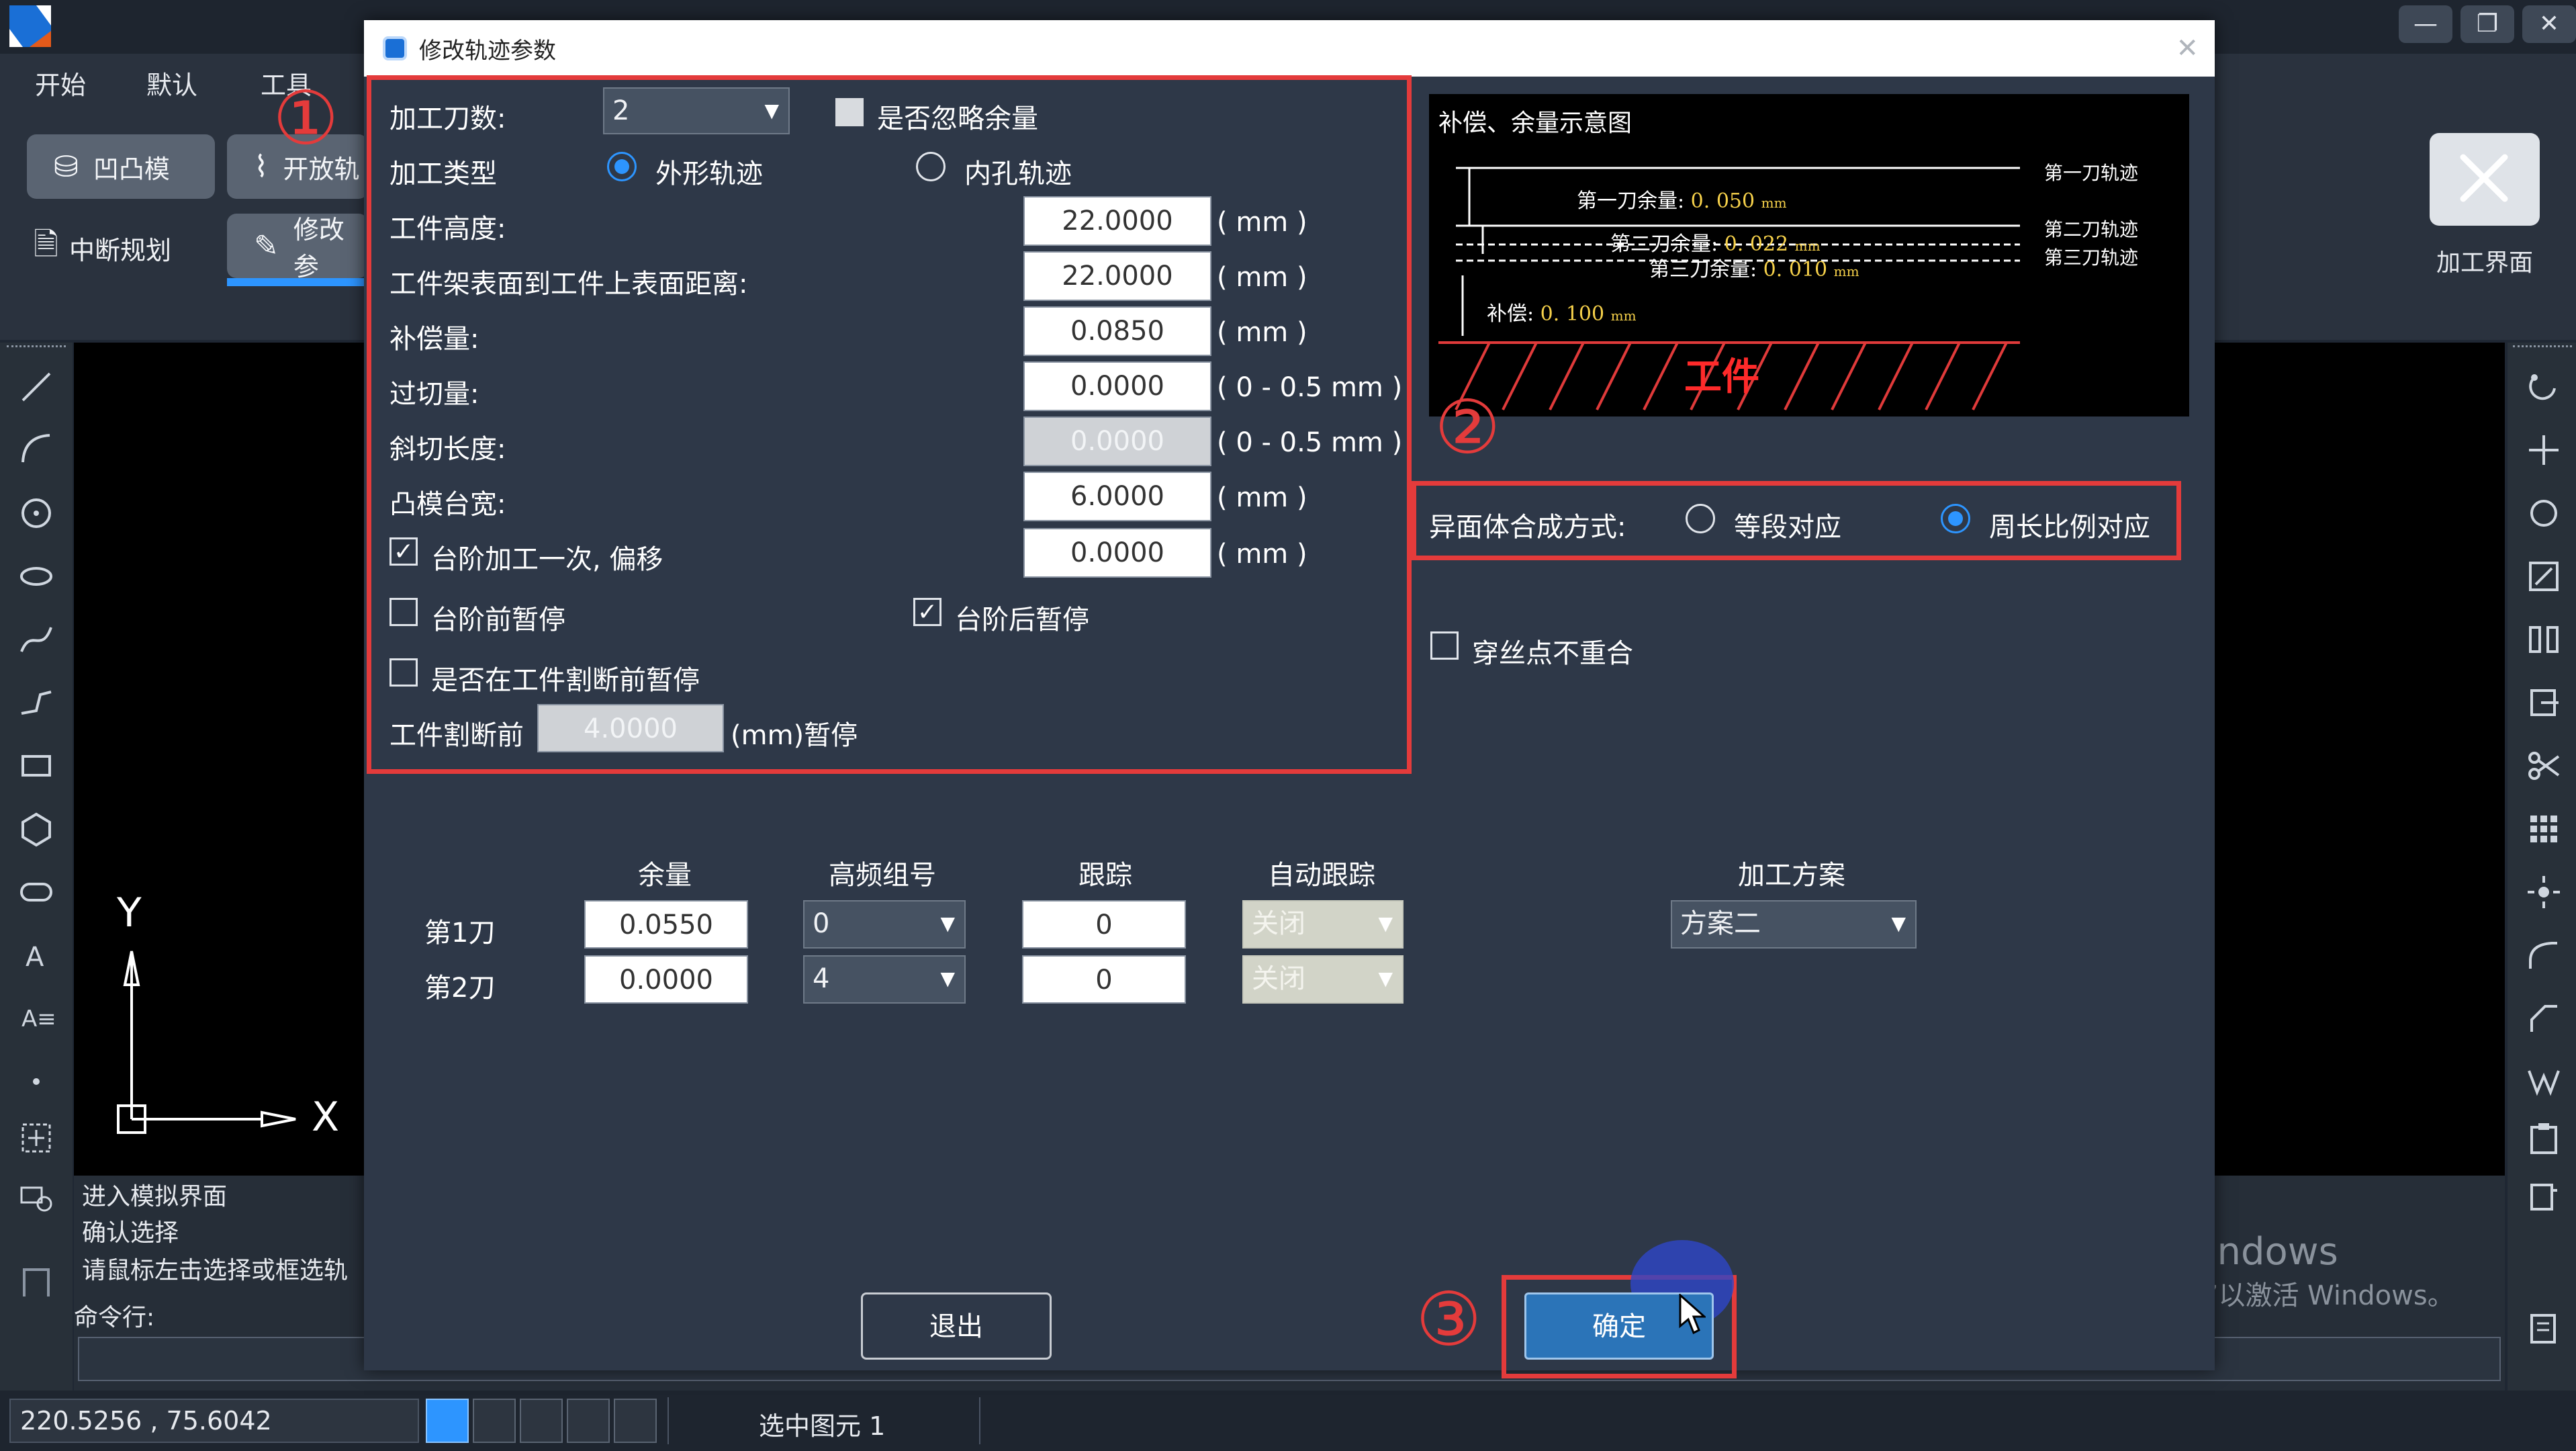  I want to click on dialog-close-icon: ✕, so click(2187, 48).